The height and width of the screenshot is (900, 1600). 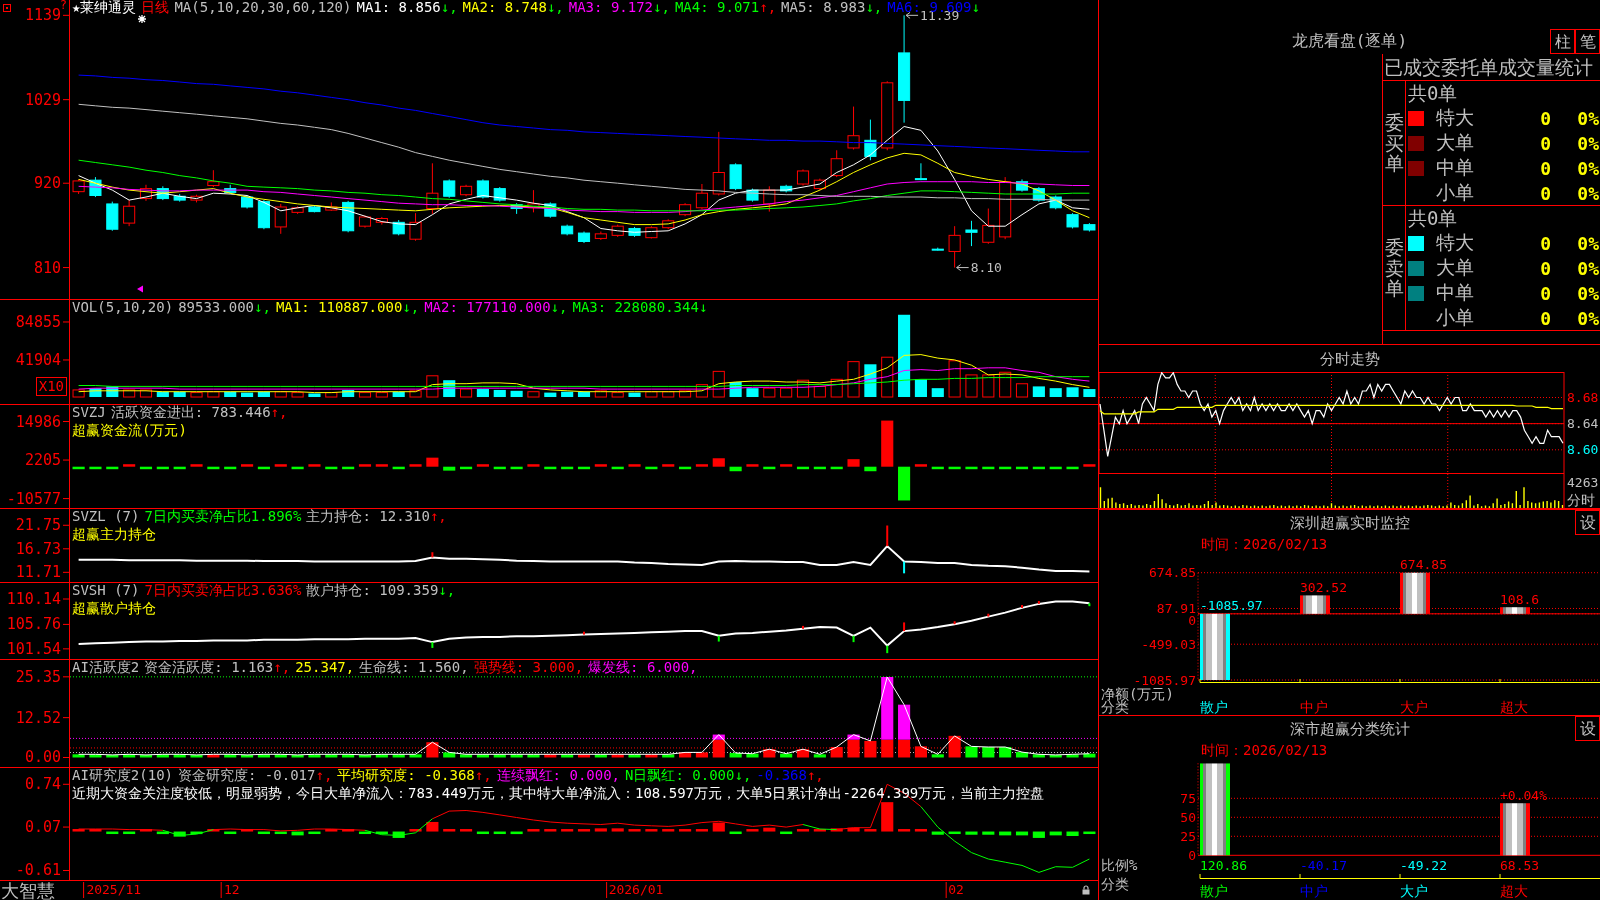 What do you see at coordinates (1581, 500) in the screenshot?
I see `axis-title: 分时` at bounding box center [1581, 500].